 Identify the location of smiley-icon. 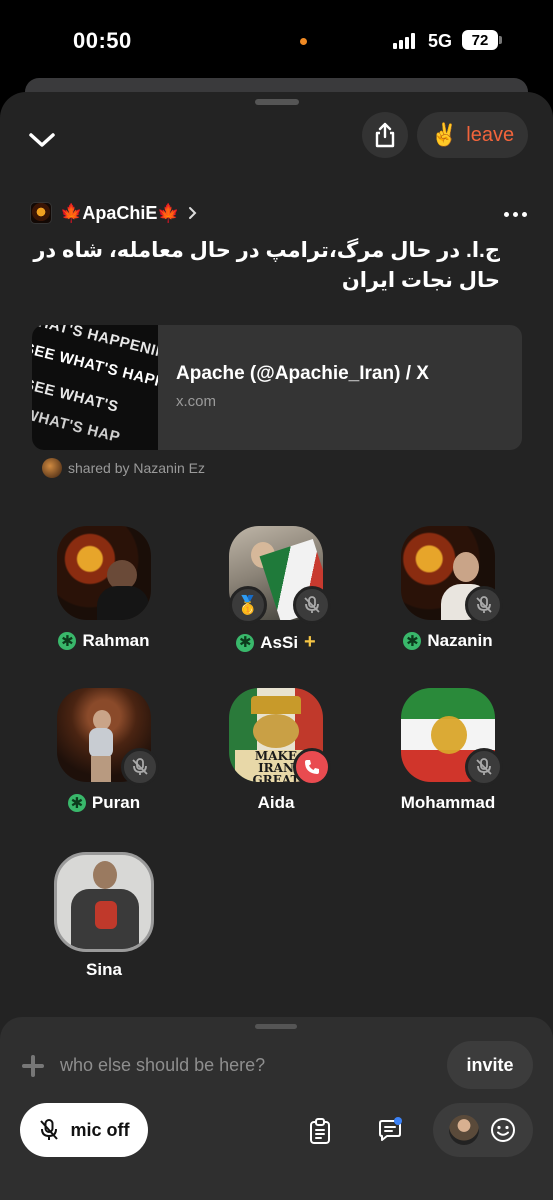
(503, 1130).